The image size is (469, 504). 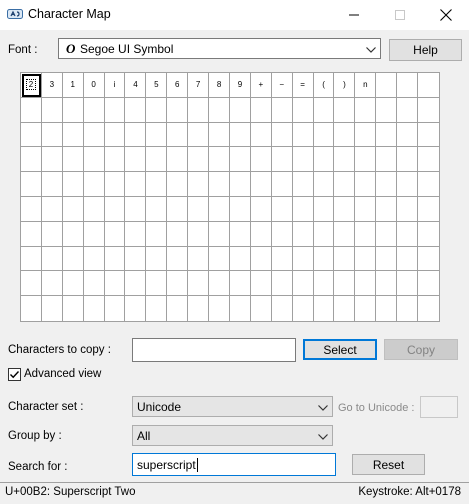 What do you see at coordinates (354, 15) in the screenshot?
I see `minimize-button` at bounding box center [354, 15].